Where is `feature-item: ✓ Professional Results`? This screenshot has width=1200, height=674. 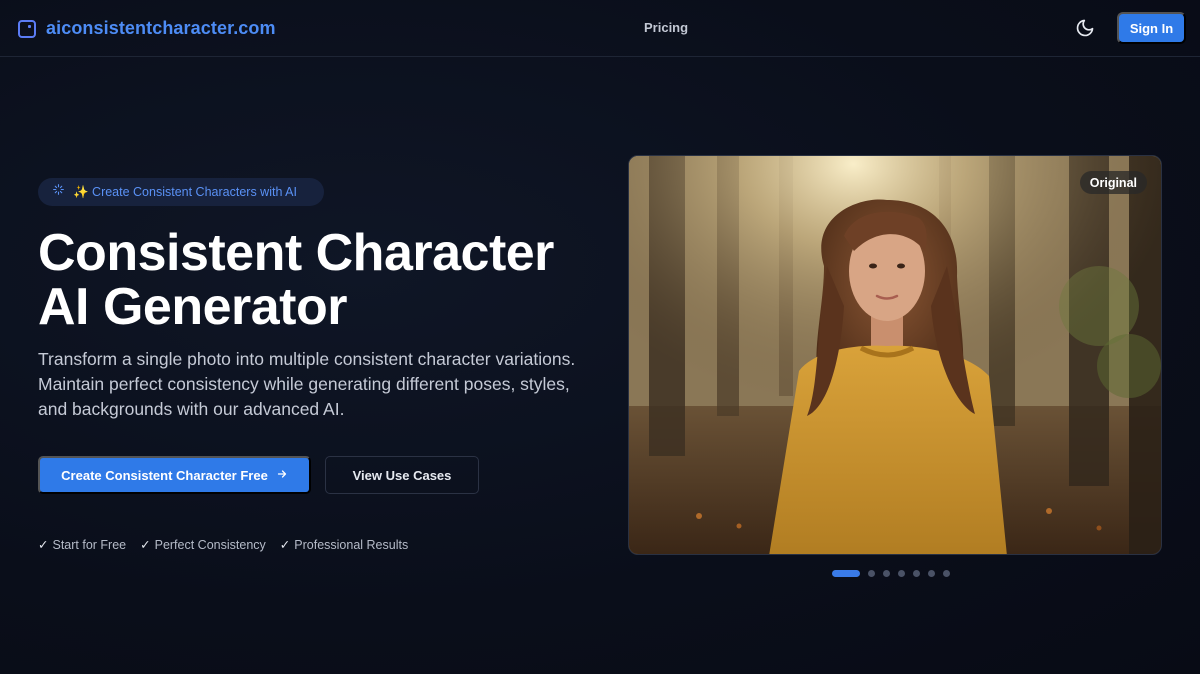
feature-item: ✓ Professional Results is located at coordinates (344, 545).